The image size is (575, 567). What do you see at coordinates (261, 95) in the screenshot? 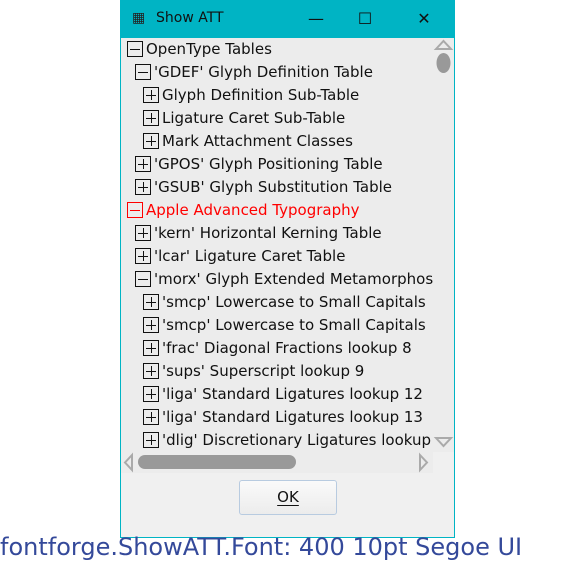
I see `tree-item-label: Glyph Definition Sub-Table` at bounding box center [261, 95].